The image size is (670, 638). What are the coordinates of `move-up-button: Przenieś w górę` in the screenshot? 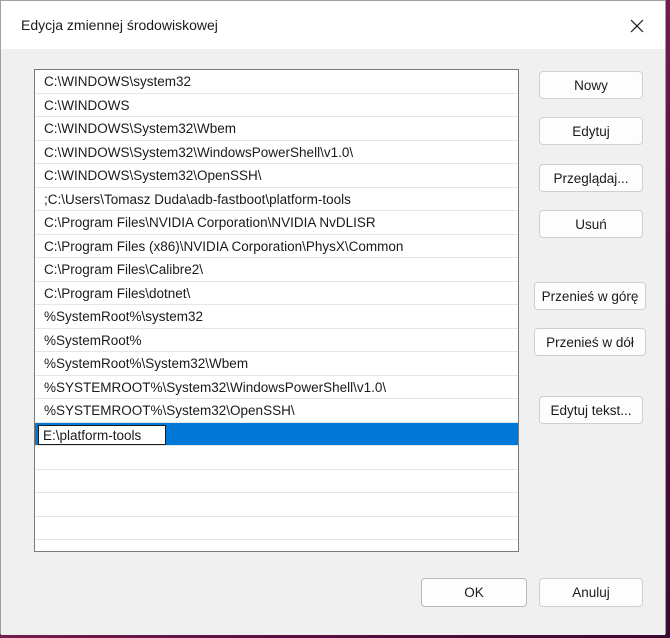 It's located at (590, 296).